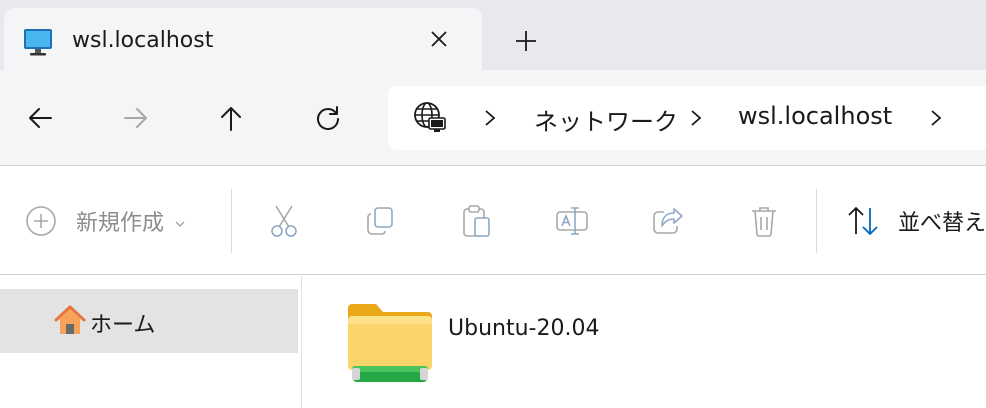 The height and width of the screenshot is (408, 986). I want to click on home-icon, so click(70, 321).